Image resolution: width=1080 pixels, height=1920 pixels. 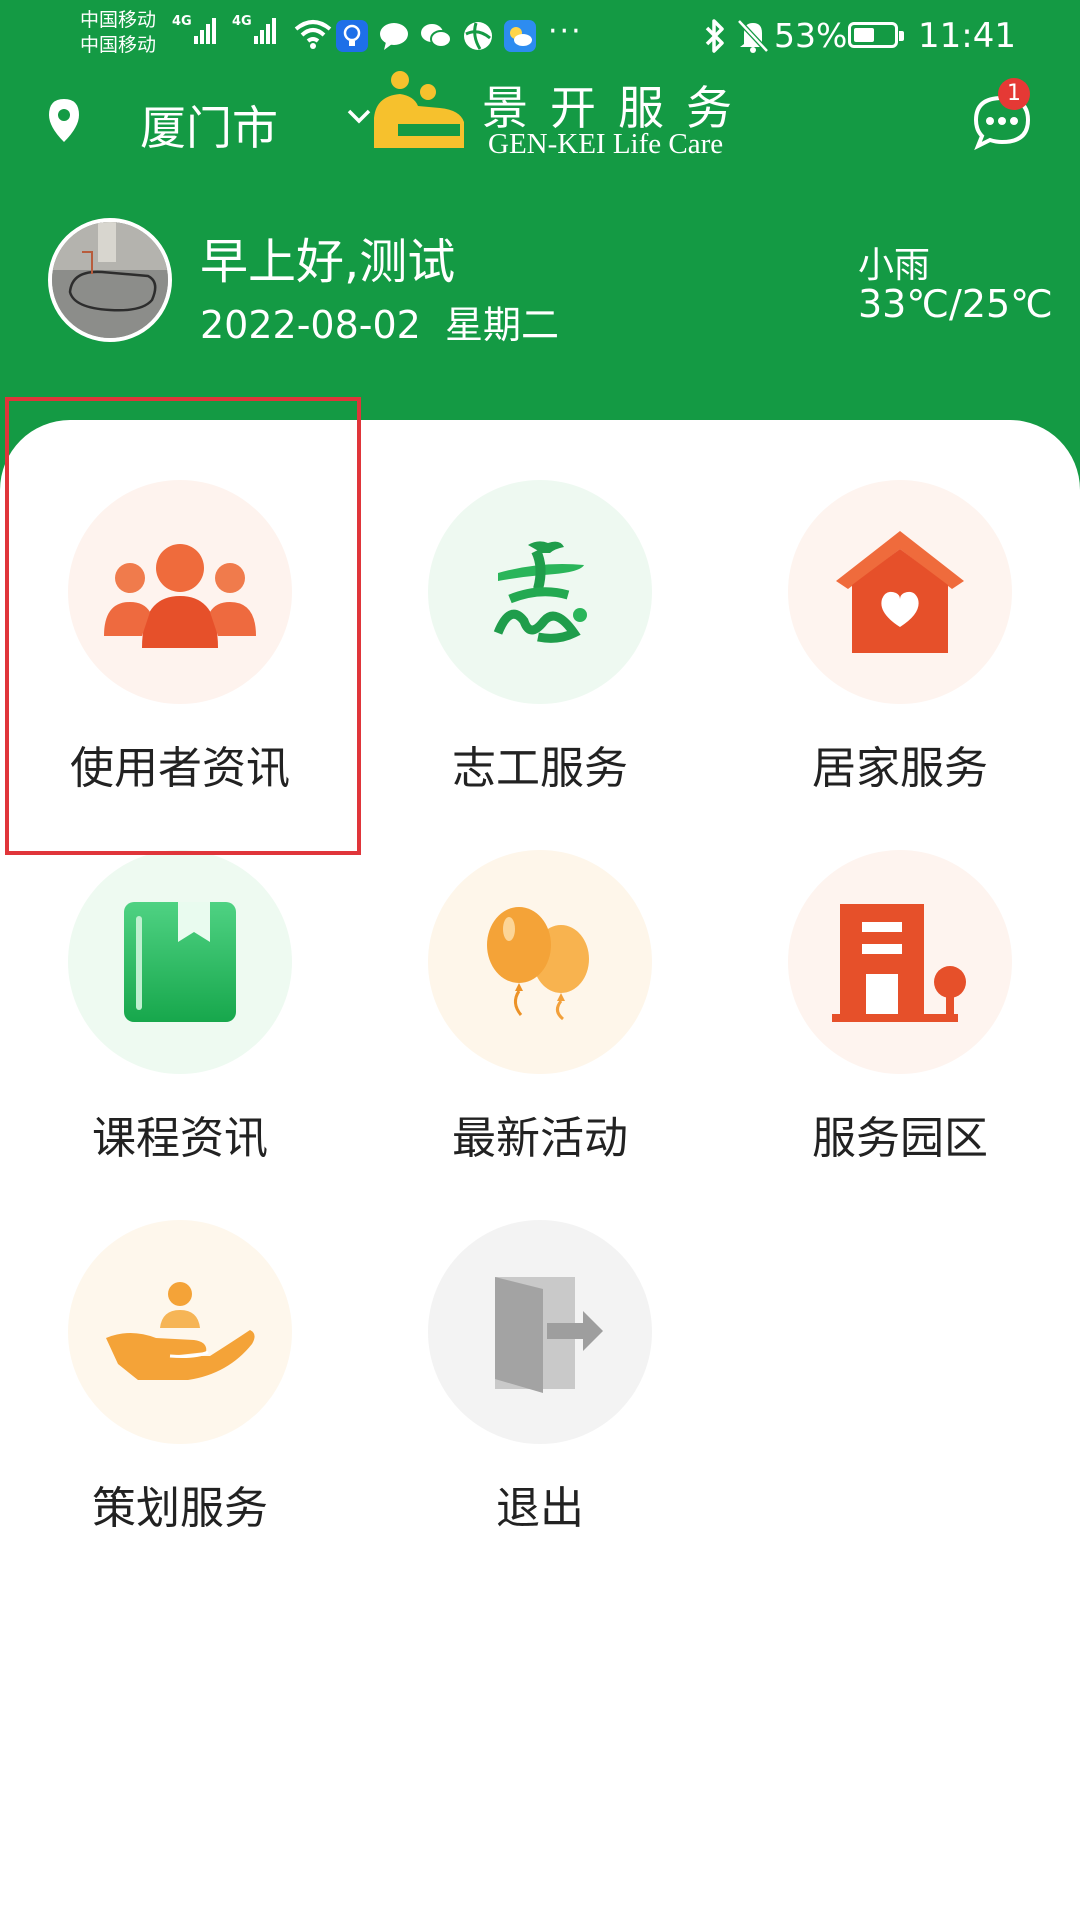 I want to click on menu-label: 志工服务, so click(x=540, y=768).